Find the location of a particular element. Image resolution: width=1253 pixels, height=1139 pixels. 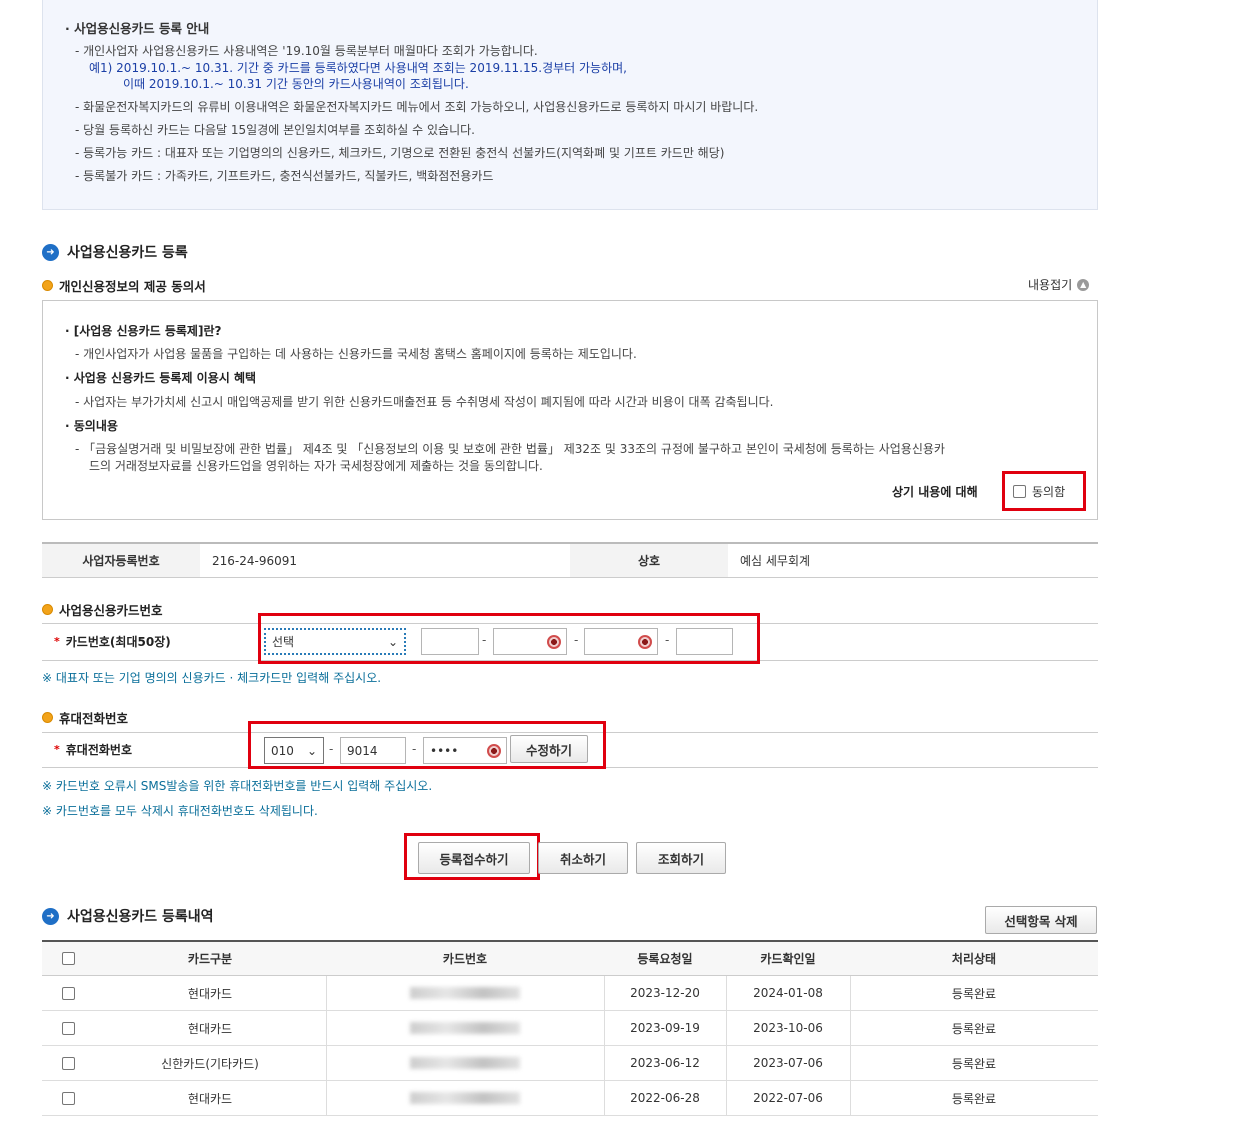

search-button: 조회하기 is located at coordinates (681, 858).